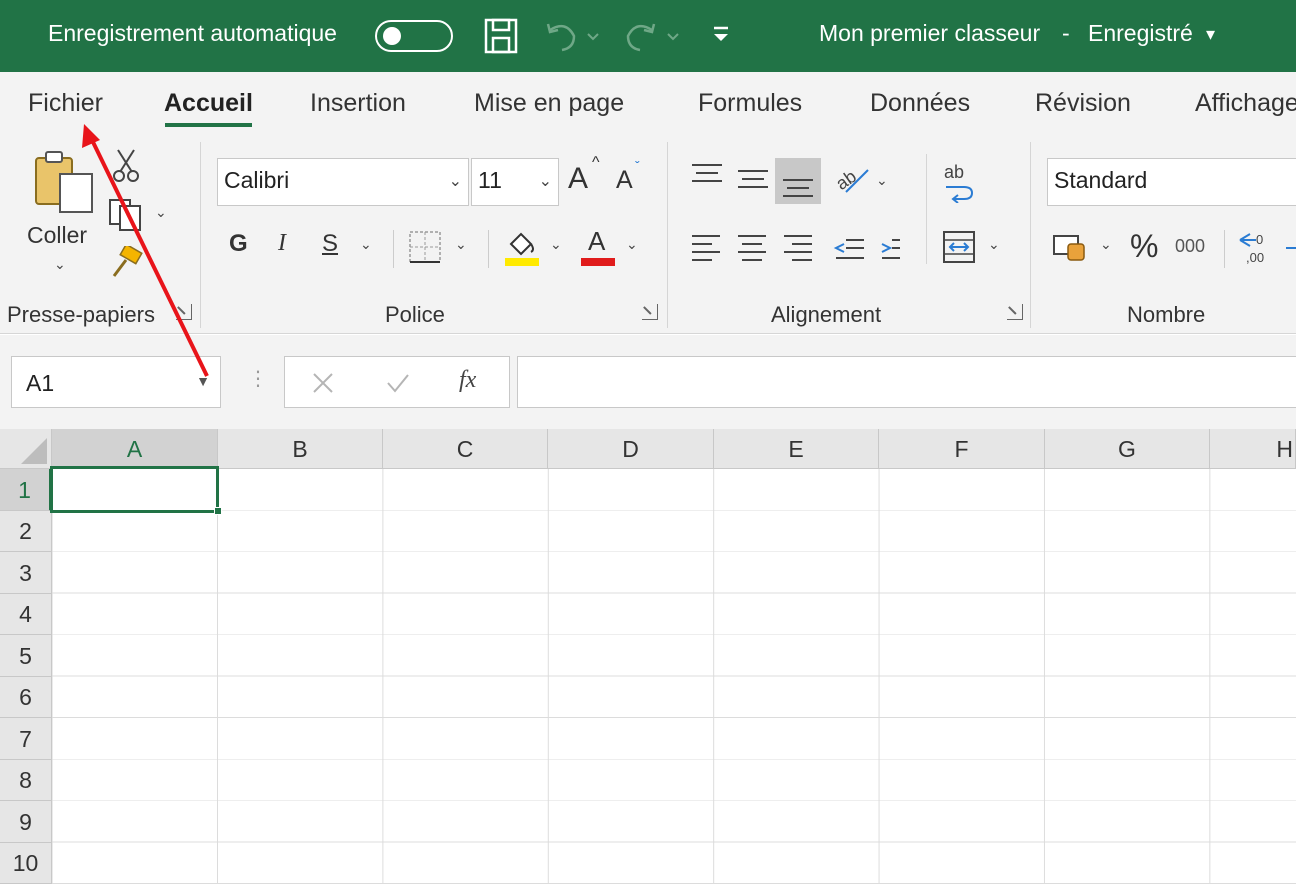 The height and width of the screenshot is (884, 1296). Describe the element at coordinates (515, 182) in the screenshot. I see `font-size-select: 11 ⌄` at that location.